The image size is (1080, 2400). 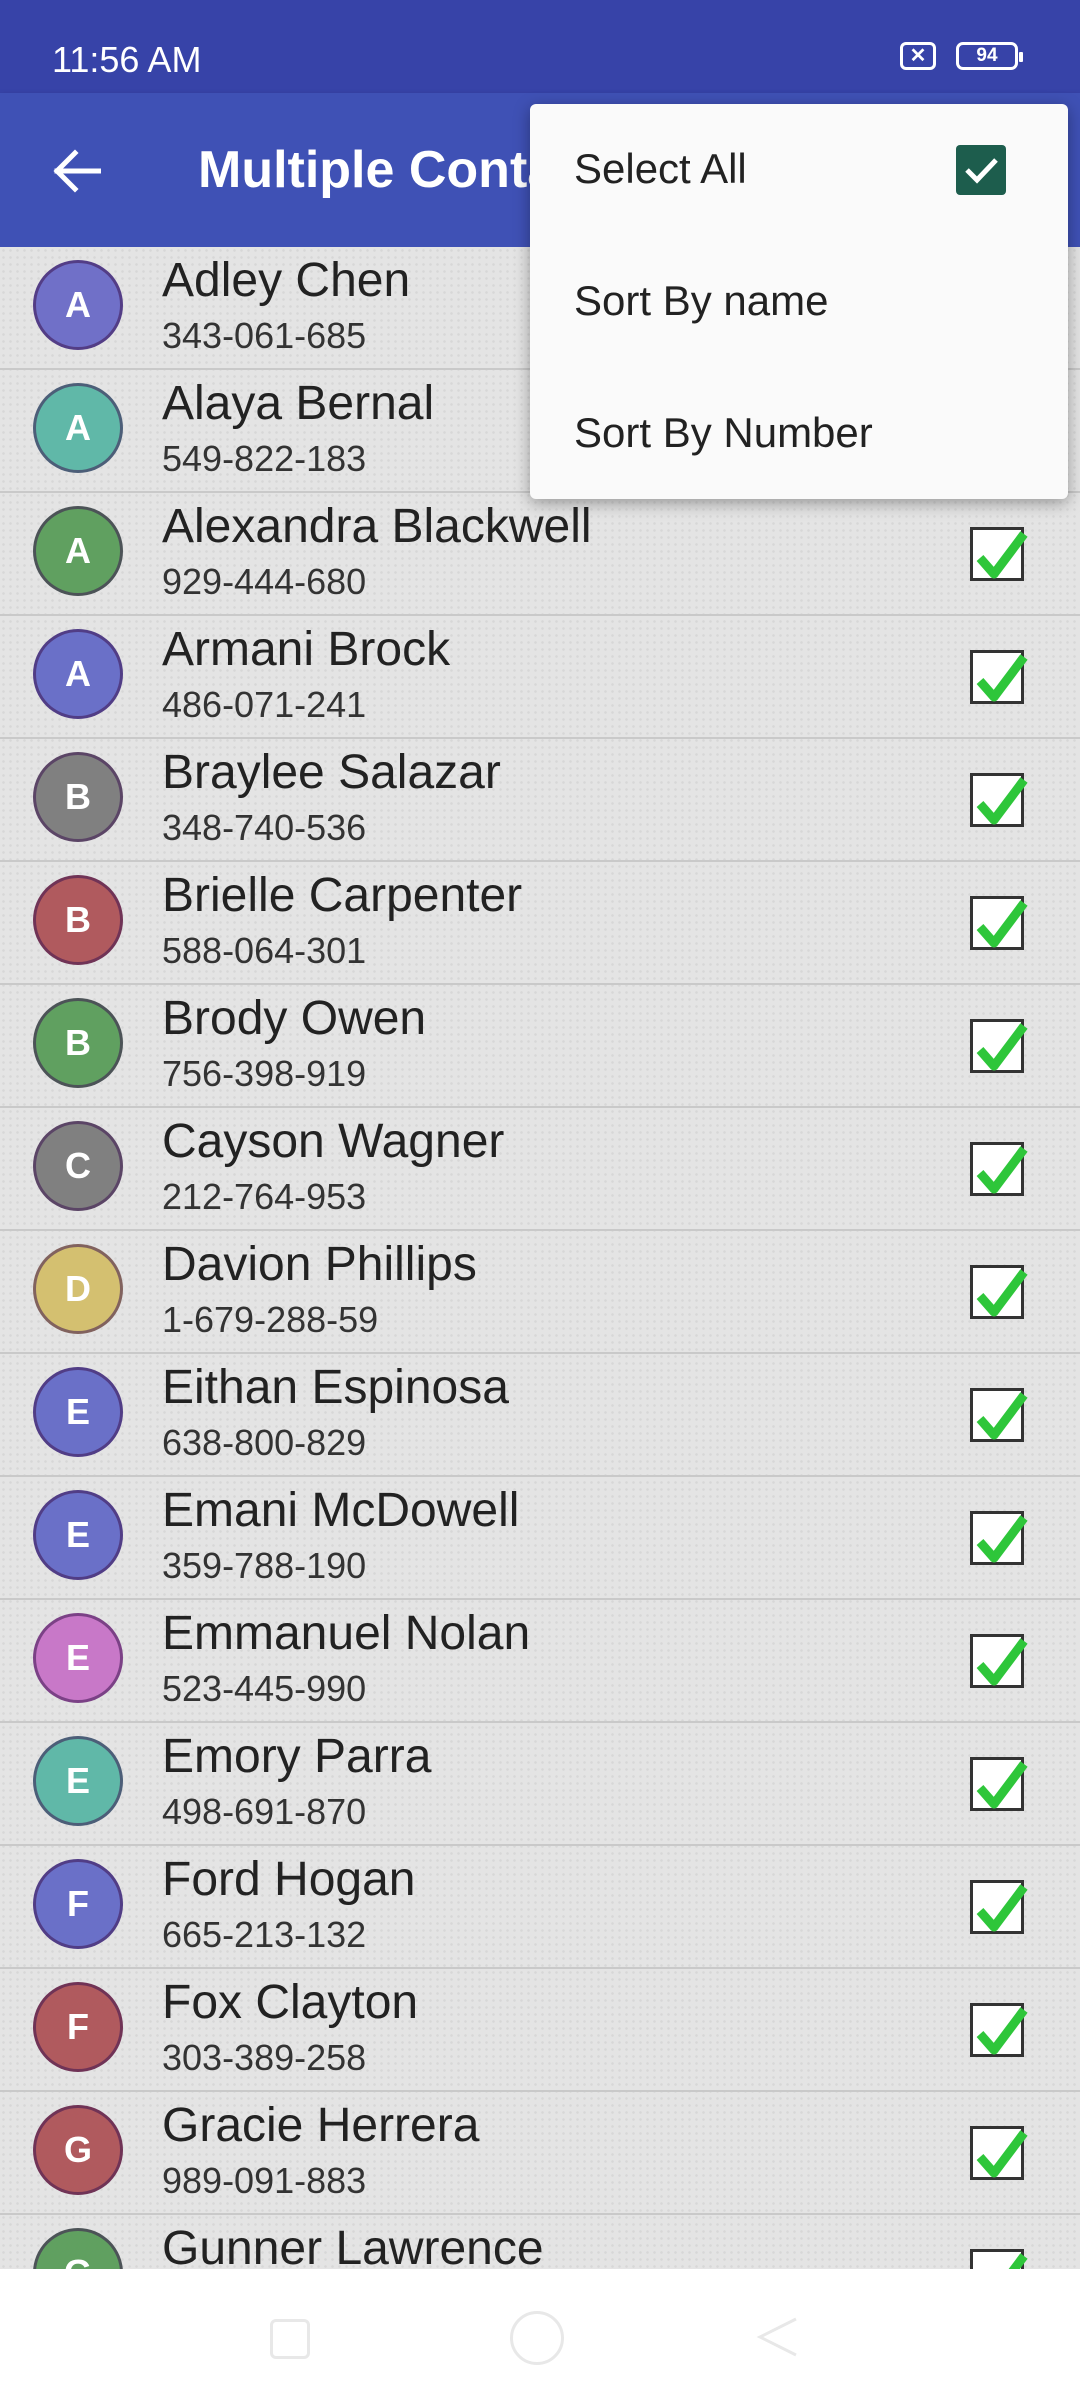 I want to click on contact-name: Brielle Carpenter, so click(x=342, y=895).